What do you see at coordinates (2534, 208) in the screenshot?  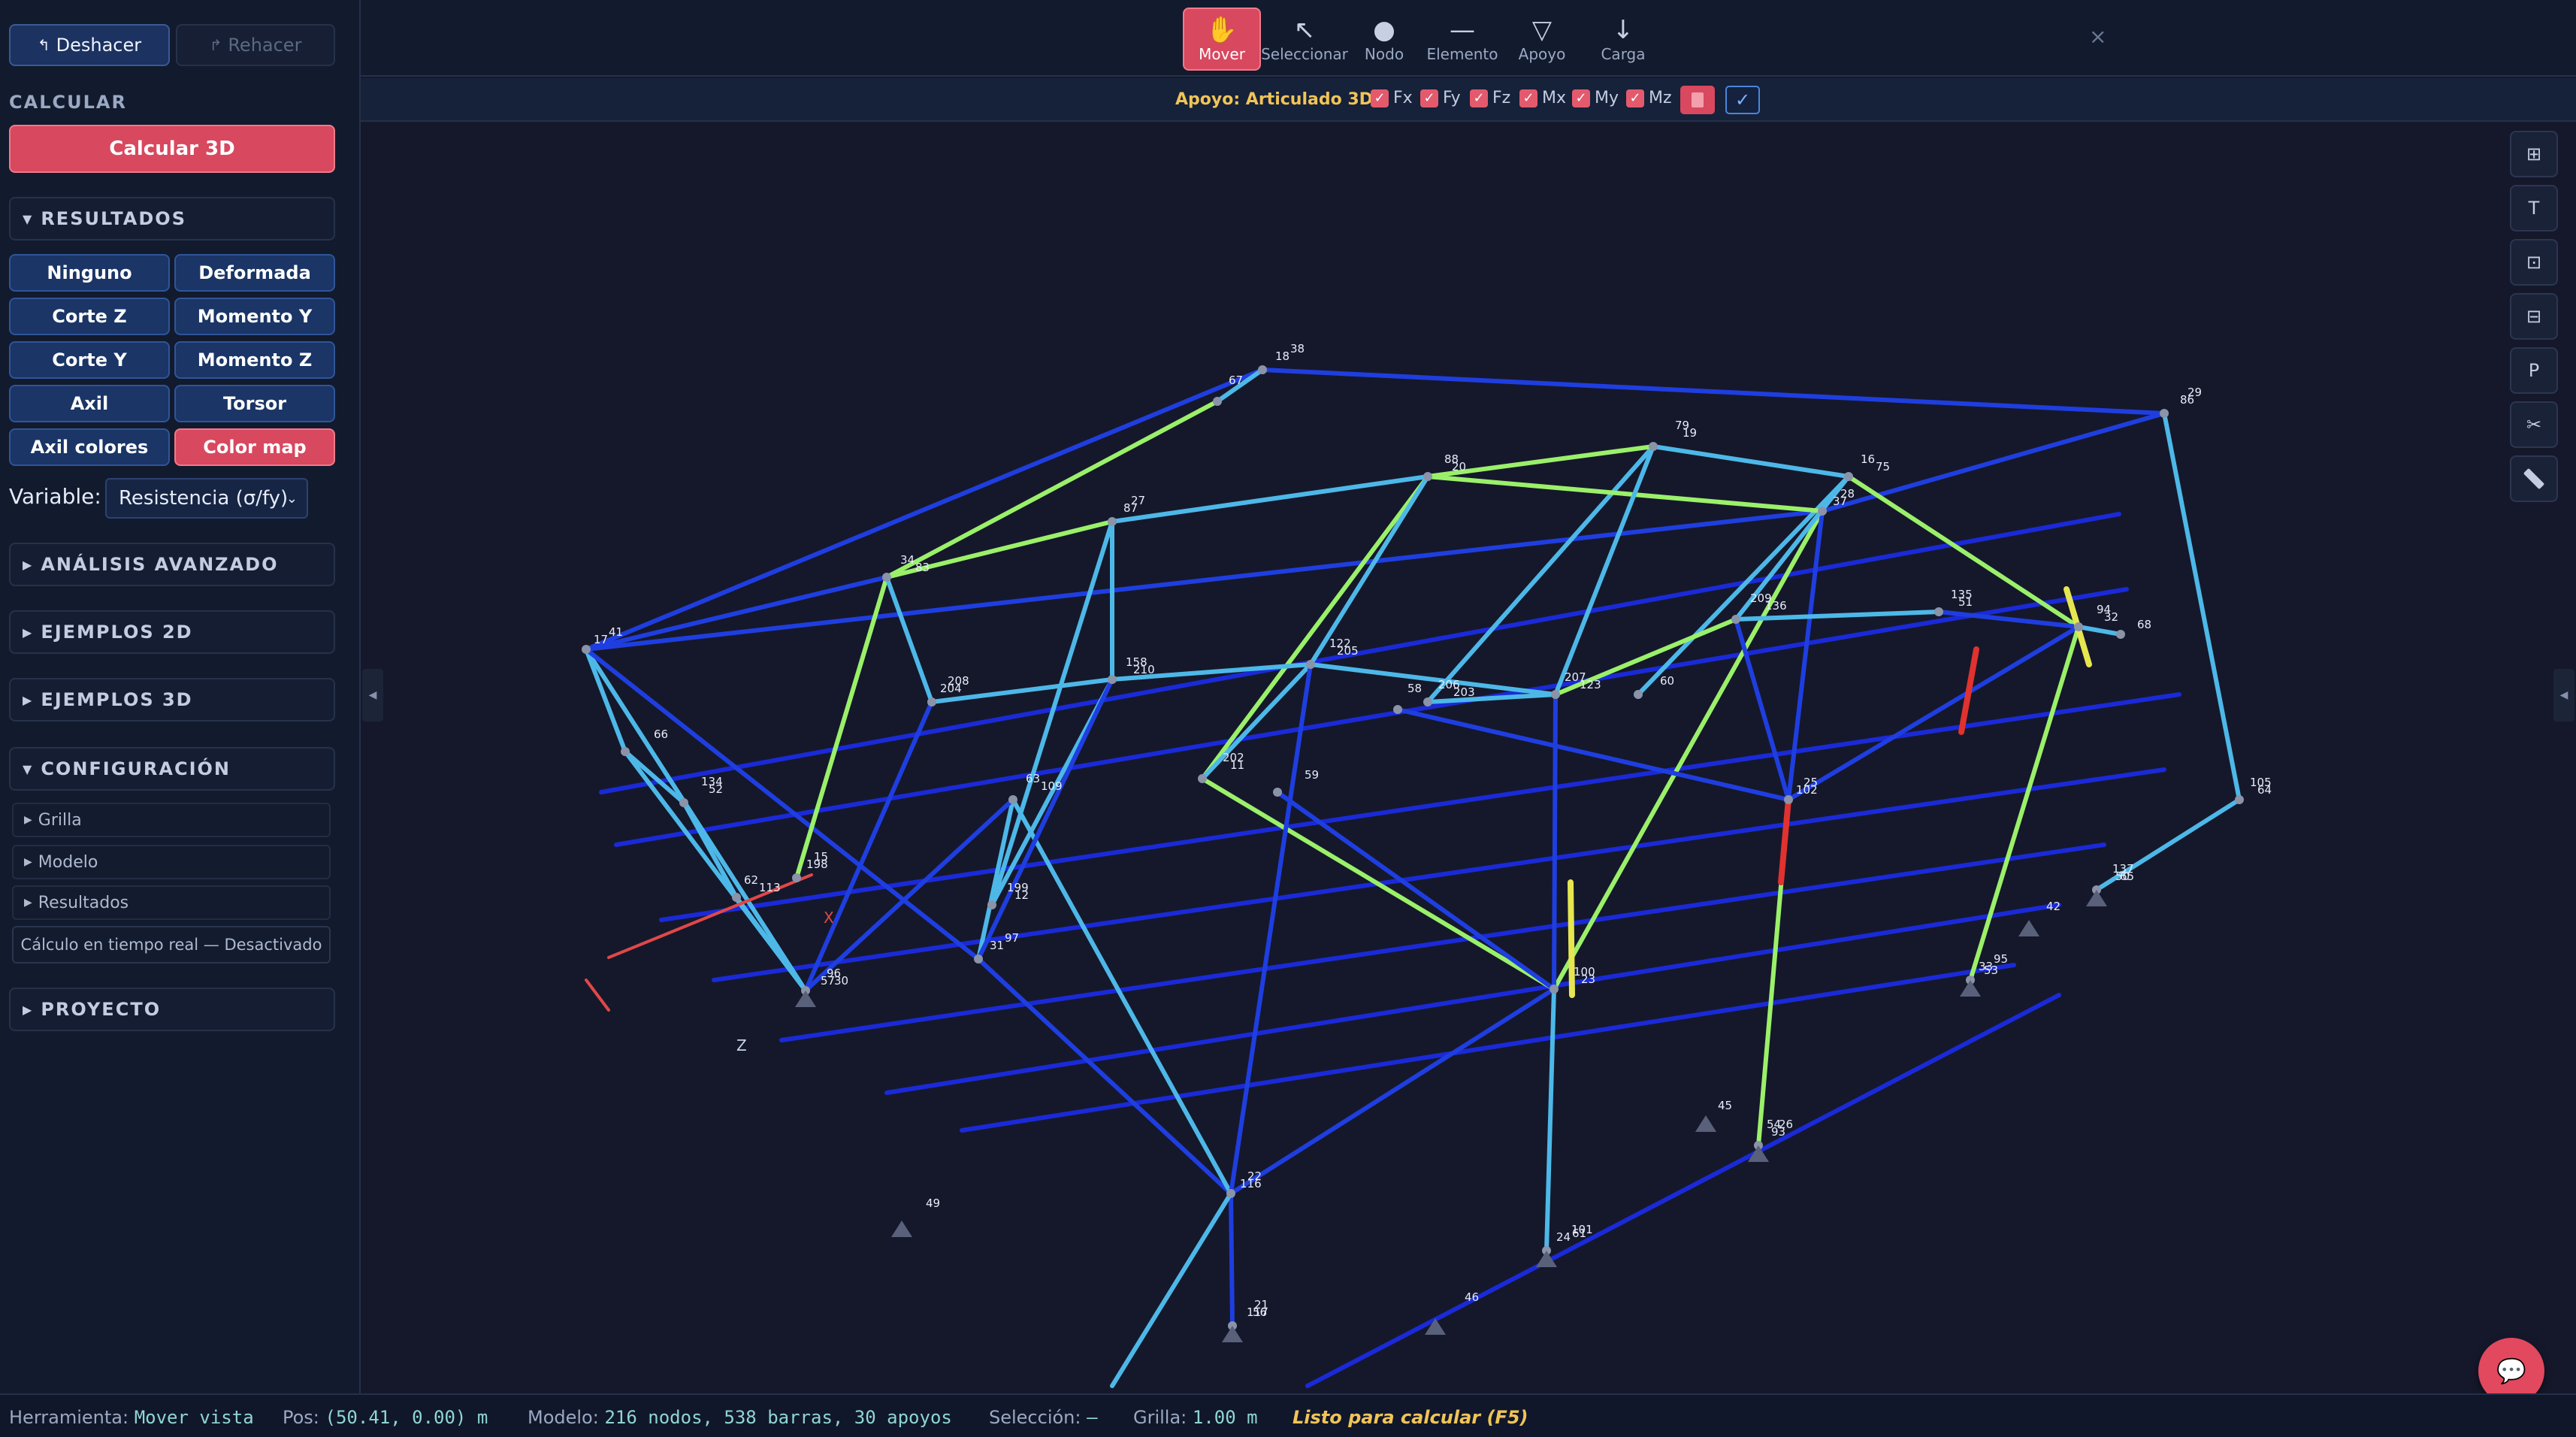 I see `top-view-icon: T` at bounding box center [2534, 208].